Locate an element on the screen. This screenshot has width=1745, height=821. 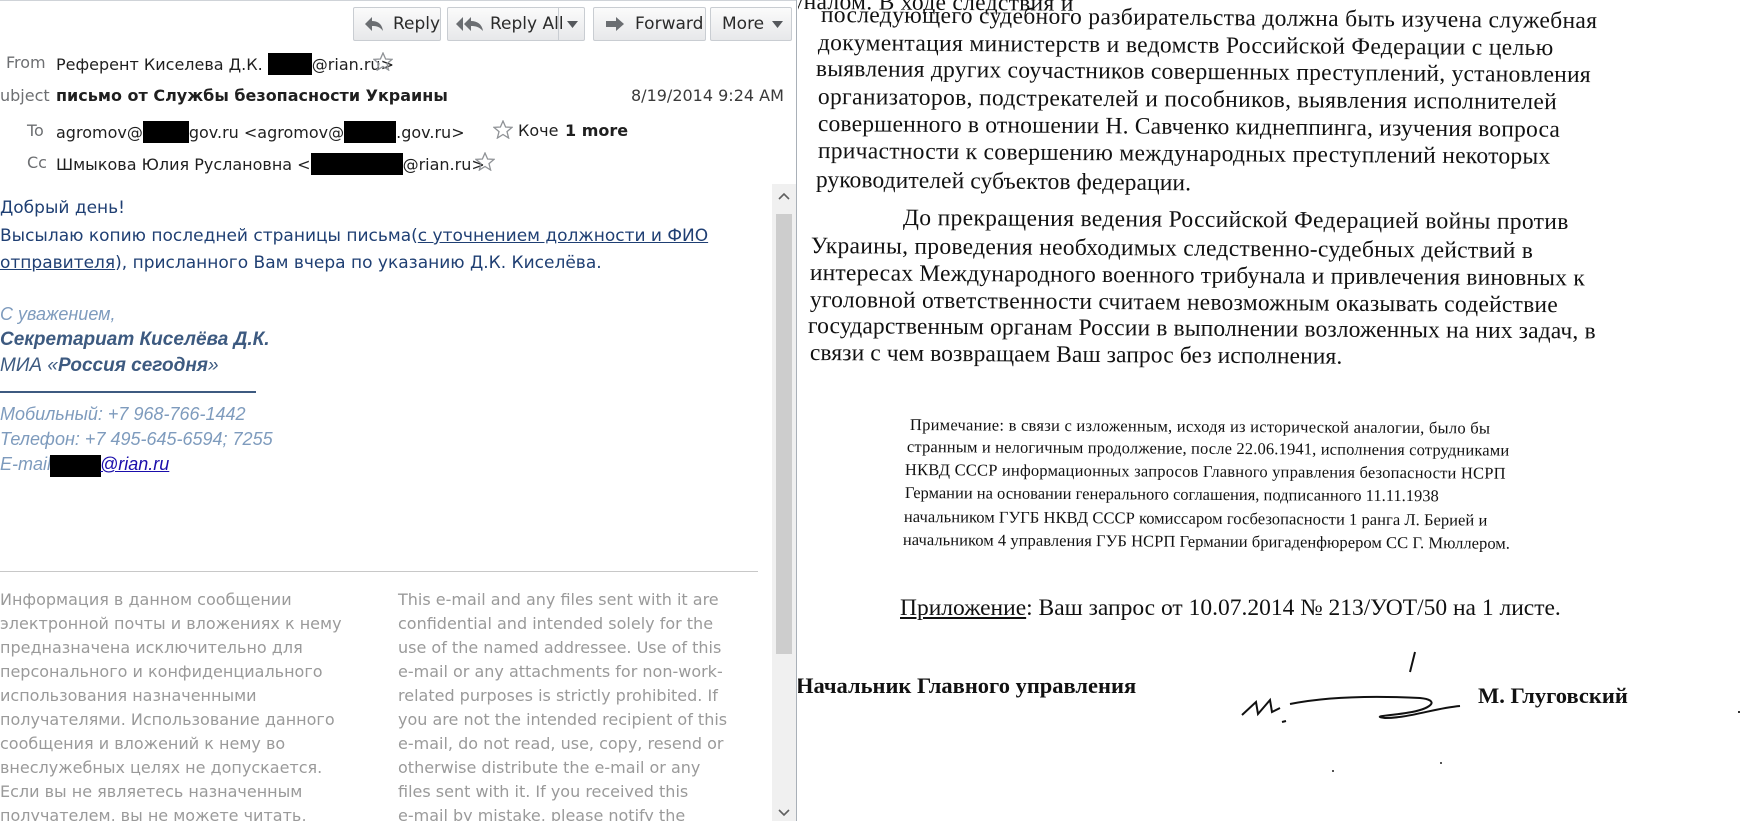
disclaimer-line: Если вы не являетесь назначенным is located at coordinates (151, 791).